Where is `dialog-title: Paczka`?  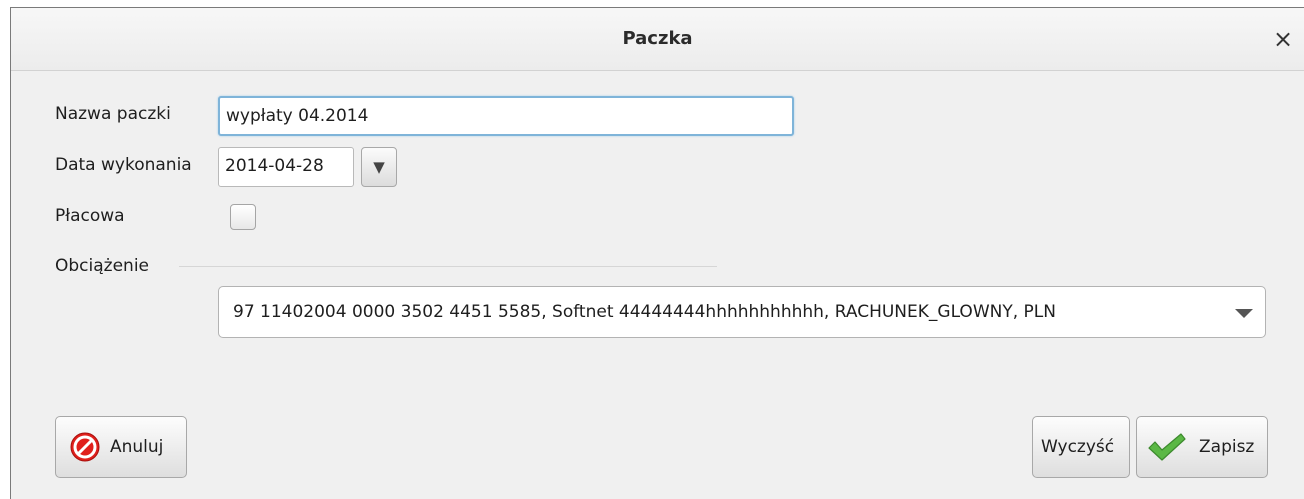 dialog-title: Paczka is located at coordinates (657, 38).